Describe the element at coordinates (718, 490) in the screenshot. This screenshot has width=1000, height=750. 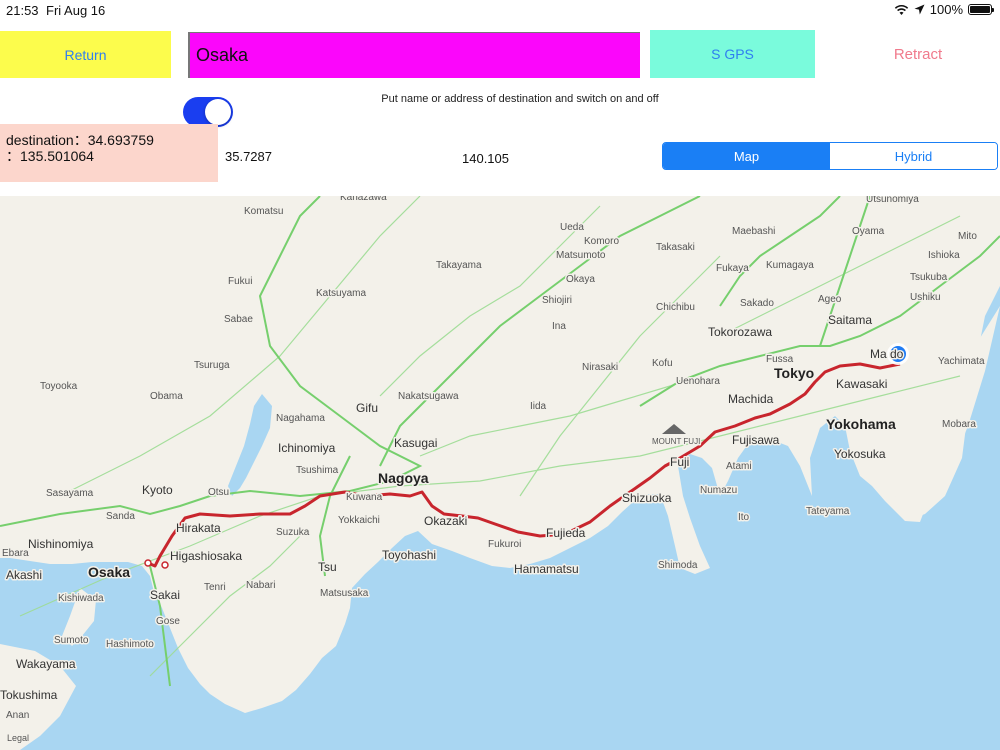
I see `map-label-numazu: Numazu` at that location.